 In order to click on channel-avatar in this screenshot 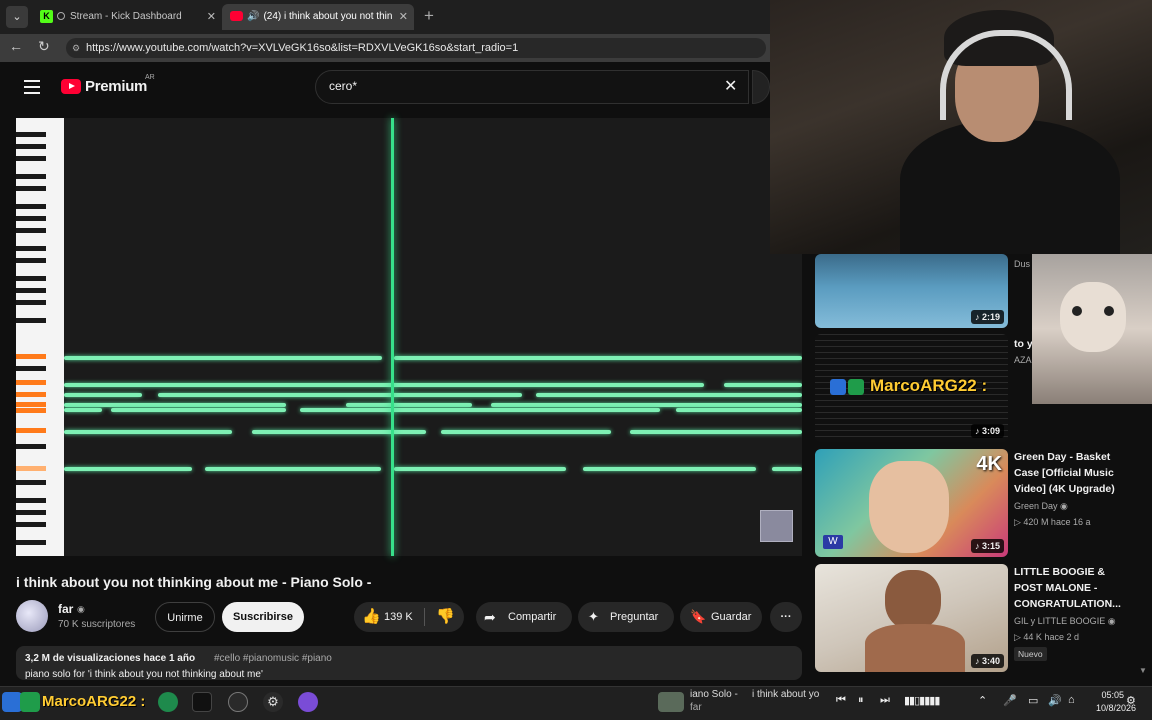, I will do `click(32, 616)`.